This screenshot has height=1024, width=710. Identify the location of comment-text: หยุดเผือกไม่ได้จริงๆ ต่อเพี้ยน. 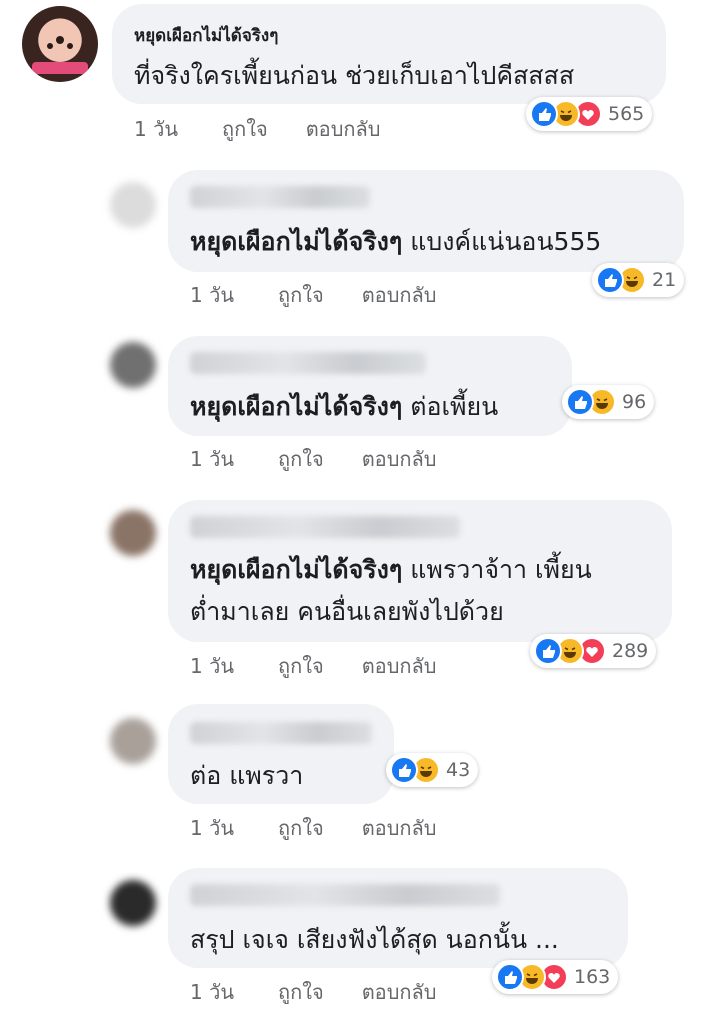
(344, 406).